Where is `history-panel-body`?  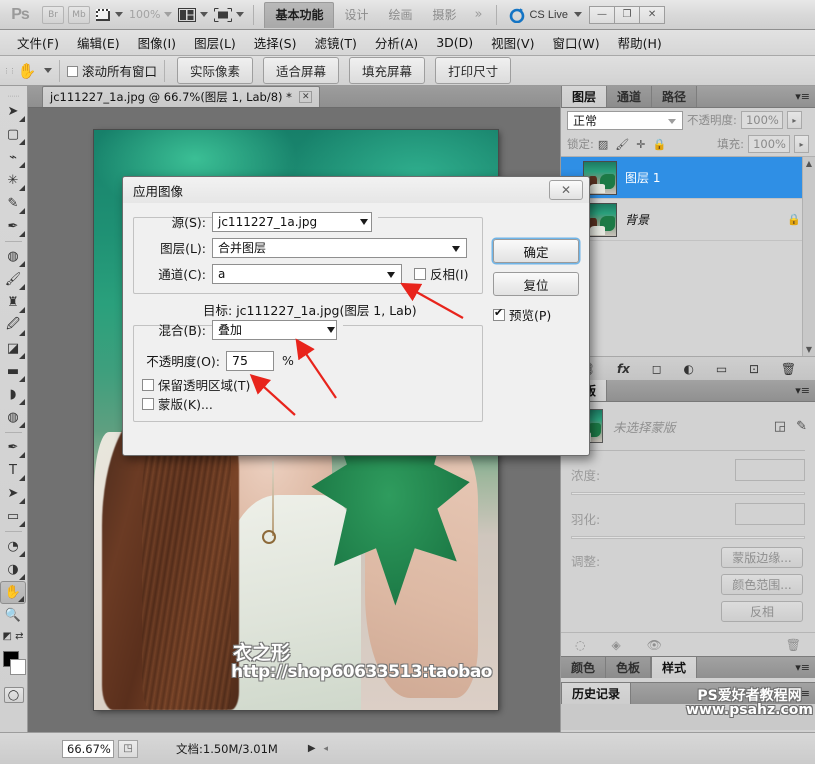
history-panel-body is located at coordinates (688, 717).